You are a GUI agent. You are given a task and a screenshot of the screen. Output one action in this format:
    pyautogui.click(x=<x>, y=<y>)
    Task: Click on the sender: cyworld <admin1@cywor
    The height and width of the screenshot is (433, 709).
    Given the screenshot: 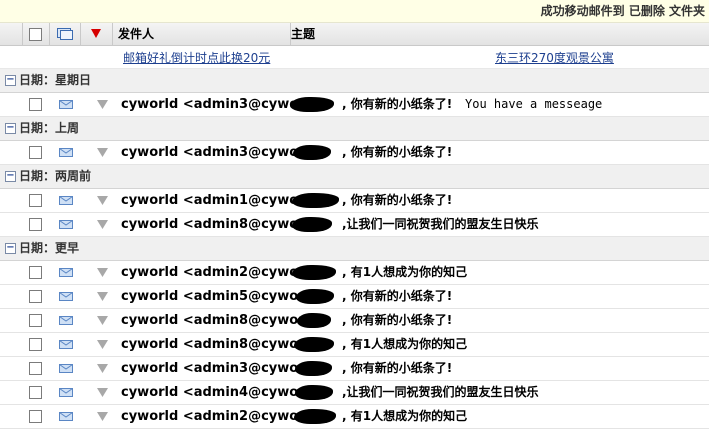 What is the action you would take?
    pyautogui.click(x=213, y=200)
    